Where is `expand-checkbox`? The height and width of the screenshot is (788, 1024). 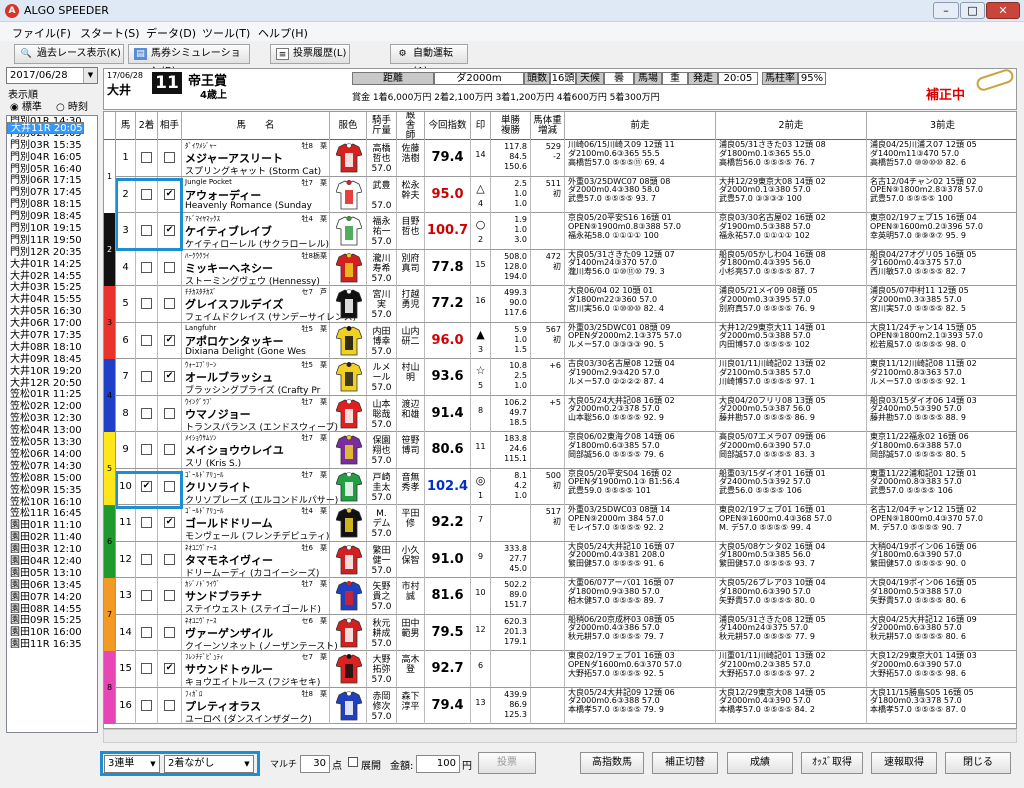
expand-checkbox is located at coordinates (353, 762).